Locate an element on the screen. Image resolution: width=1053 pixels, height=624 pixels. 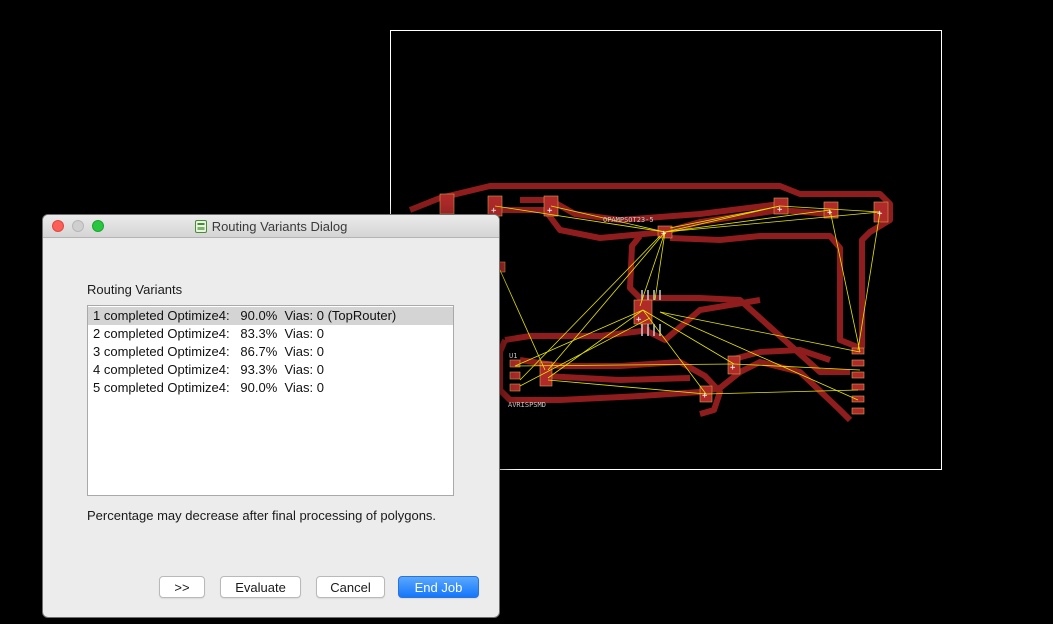
end-job-button: End Job is located at coordinates (438, 587).